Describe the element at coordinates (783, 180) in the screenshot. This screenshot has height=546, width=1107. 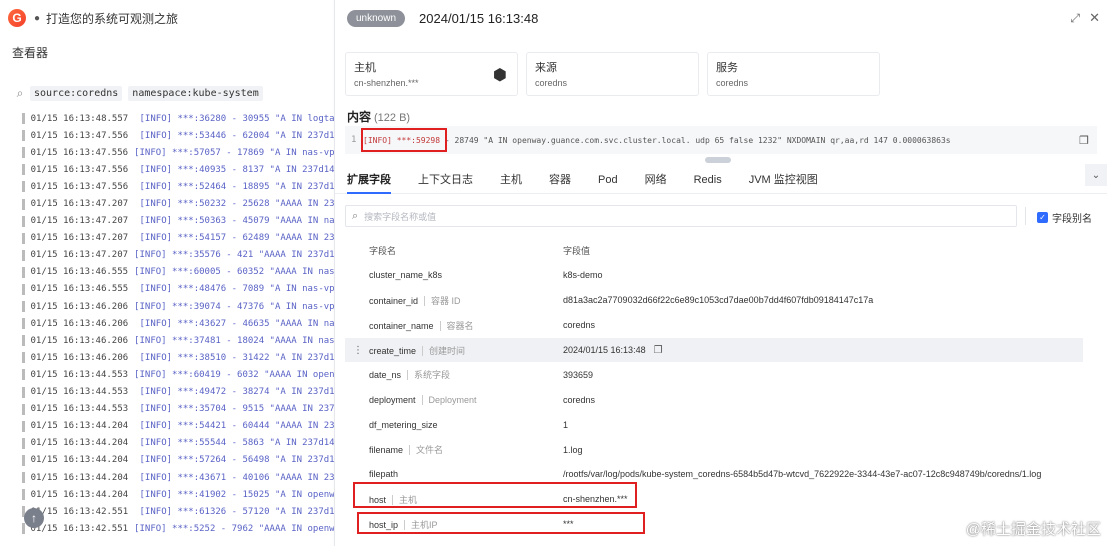
I see `tab-7: JVM 监控视图` at that location.